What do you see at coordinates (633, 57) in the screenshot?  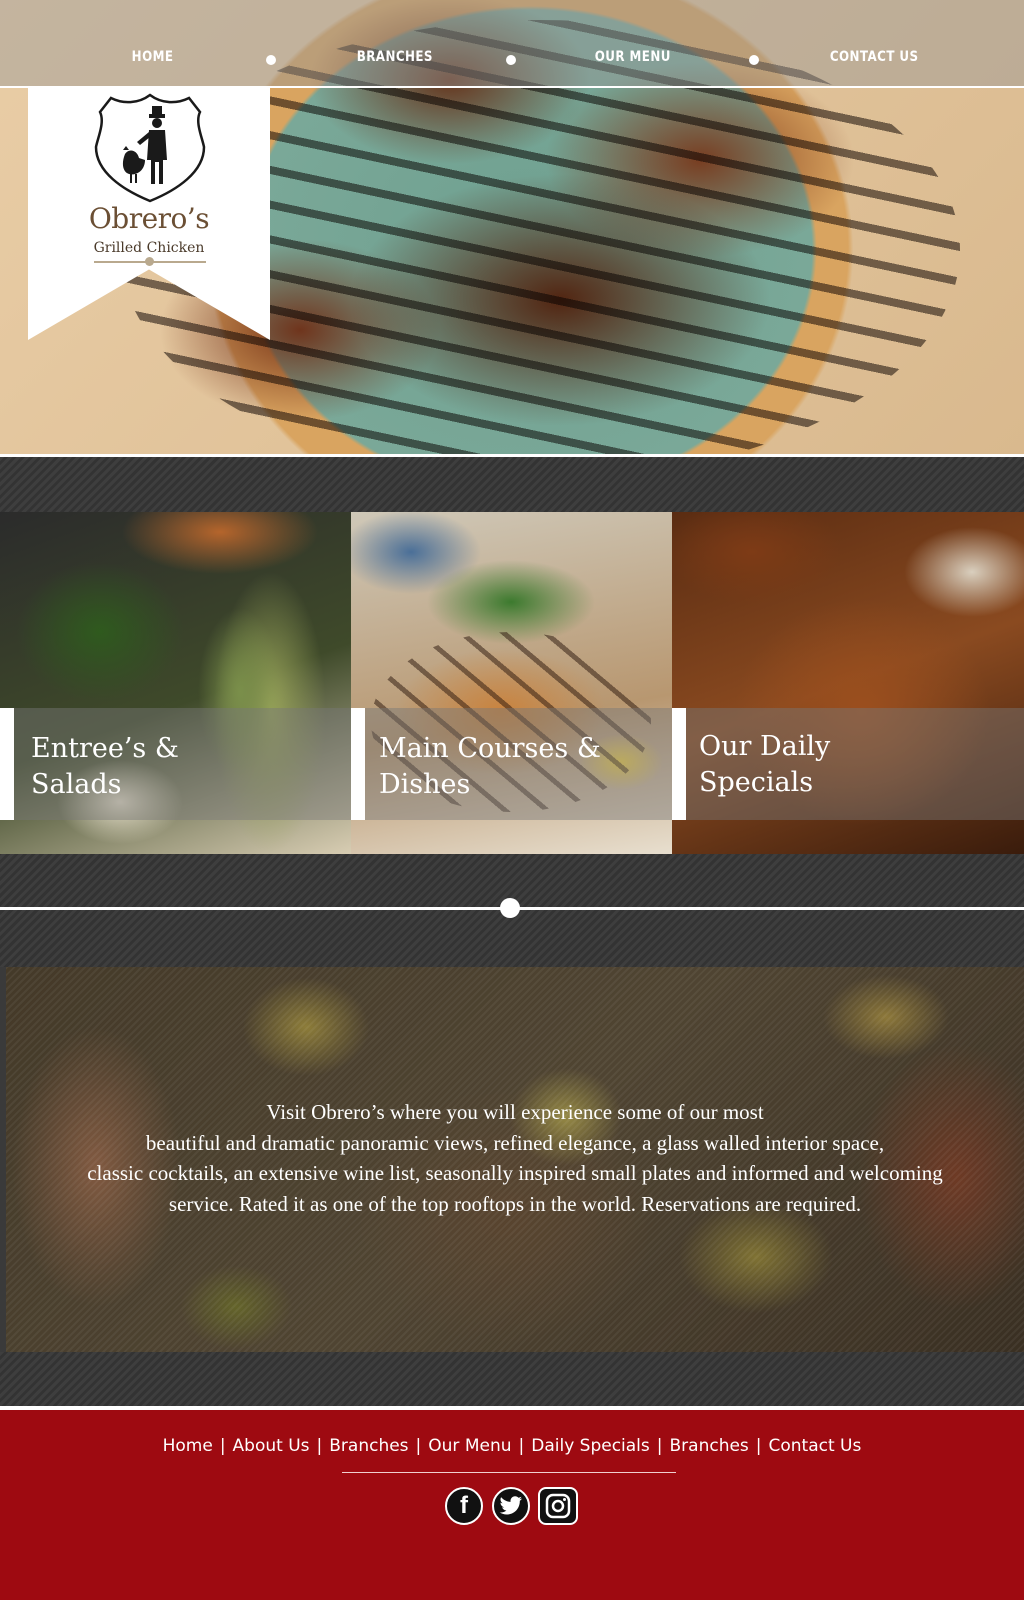 I see `nav-our-menu: OUR MENU` at bounding box center [633, 57].